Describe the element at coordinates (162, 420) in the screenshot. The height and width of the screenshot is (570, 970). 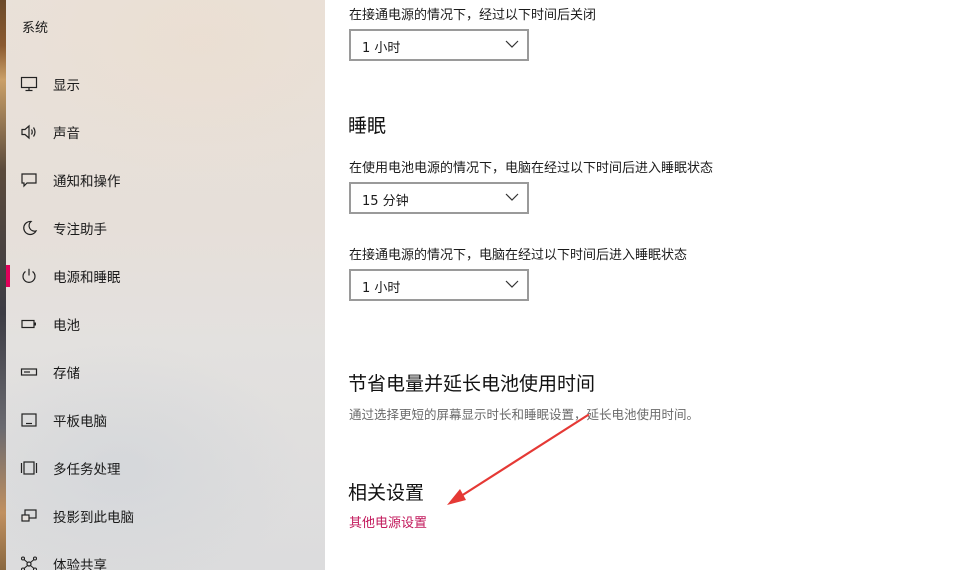
I see `sidebar-item-tablet: 平板电脑` at that location.